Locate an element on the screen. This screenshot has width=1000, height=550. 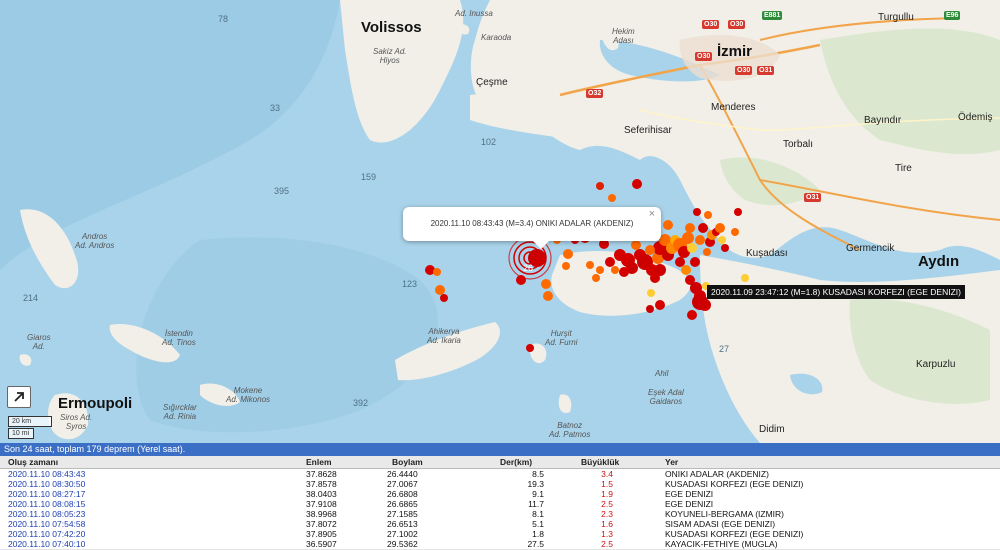
expand-map-button is located at coordinates (19, 397).